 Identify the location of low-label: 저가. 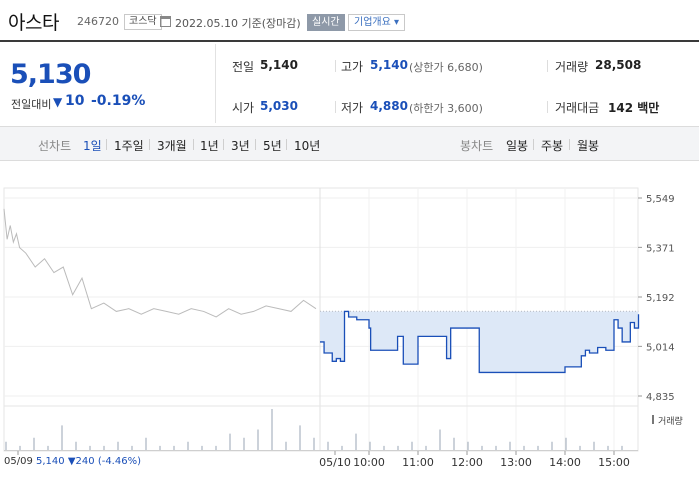
(352, 108).